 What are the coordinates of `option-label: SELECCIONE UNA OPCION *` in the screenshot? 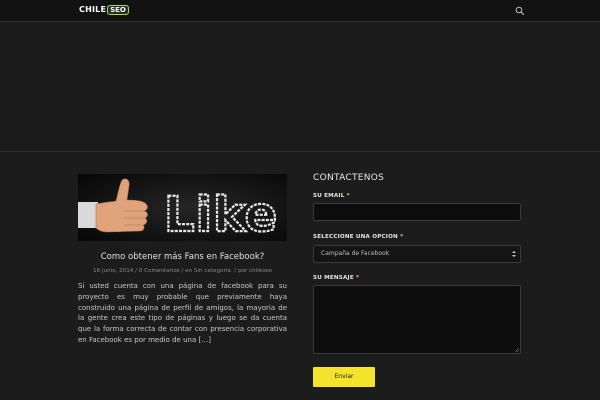 It's located at (358, 237).